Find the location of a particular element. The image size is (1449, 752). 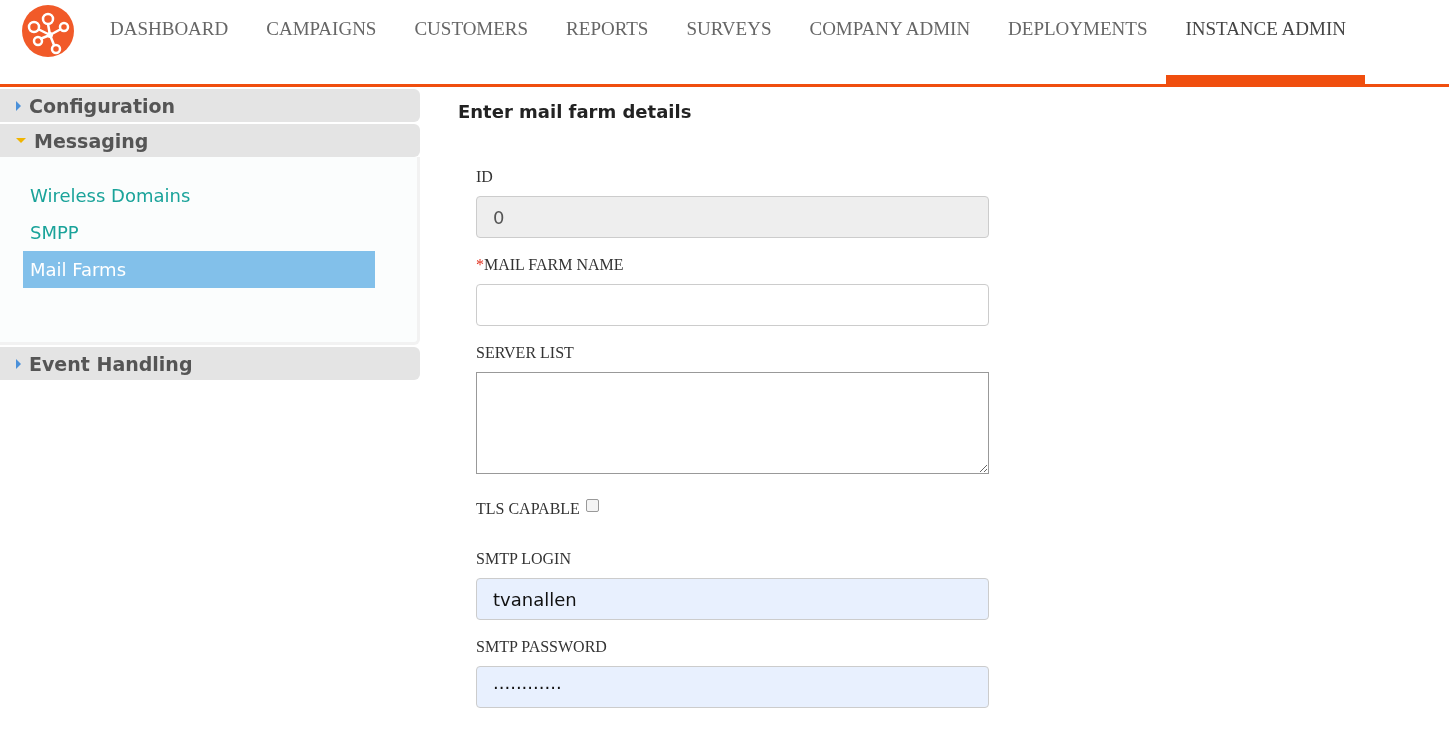

required-mark: * is located at coordinates (480, 265).